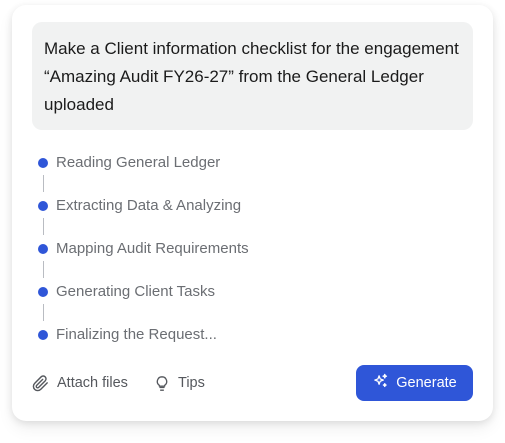 Image resolution: width=505 pixels, height=443 pixels. Describe the element at coordinates (162, 383) in the screenshot. I see `lightbulb-icon` at that location.